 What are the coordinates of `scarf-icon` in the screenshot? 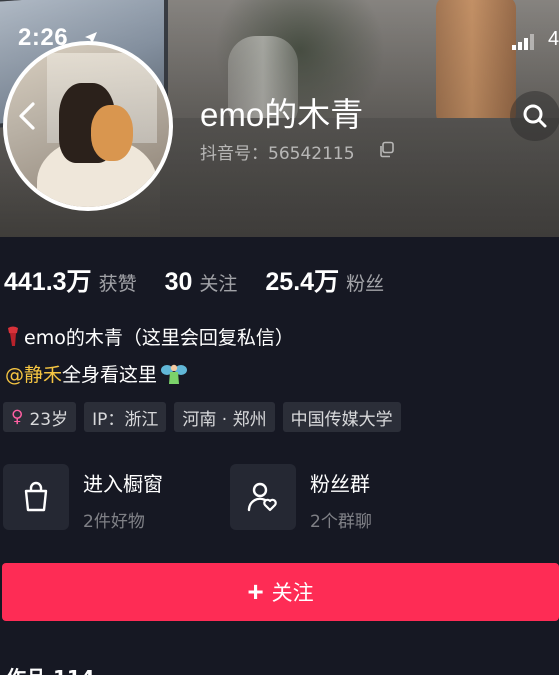 It's located at (13, 336).